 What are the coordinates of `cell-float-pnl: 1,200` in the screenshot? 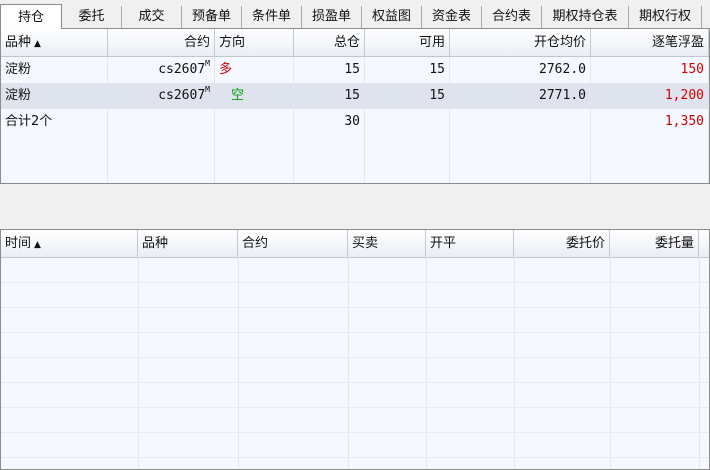 It's located at (650, 96).